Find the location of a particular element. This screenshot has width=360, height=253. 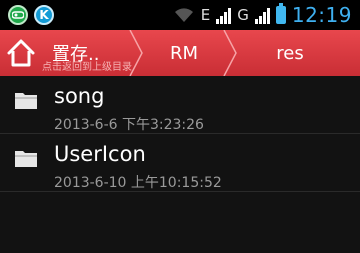

breadcrumb-parent-hint: 点击返回到上级目录 is located at coordinates (87, 67).